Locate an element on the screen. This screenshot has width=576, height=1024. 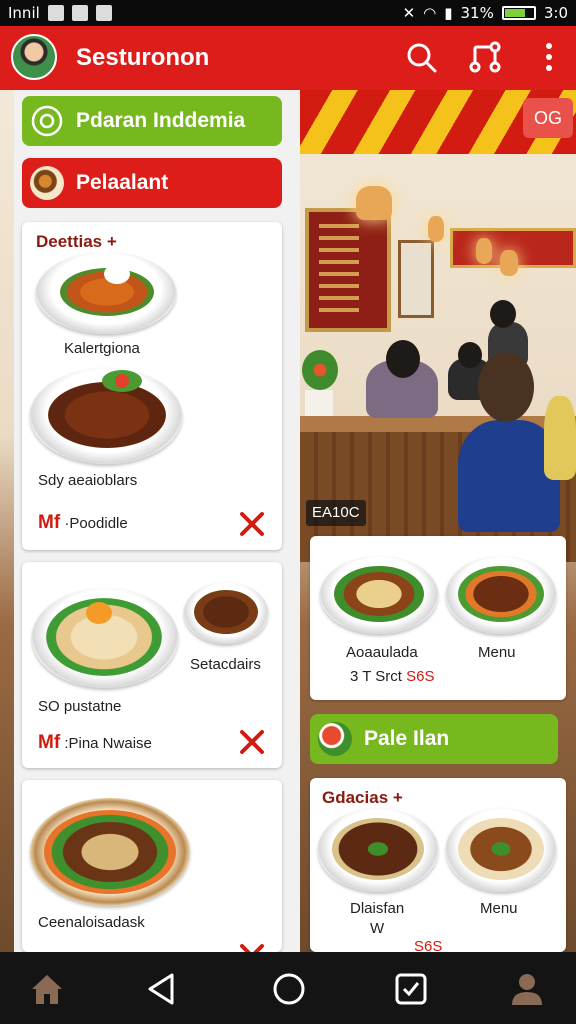
battery-percent: 31% is located at coordinates (477, 13).